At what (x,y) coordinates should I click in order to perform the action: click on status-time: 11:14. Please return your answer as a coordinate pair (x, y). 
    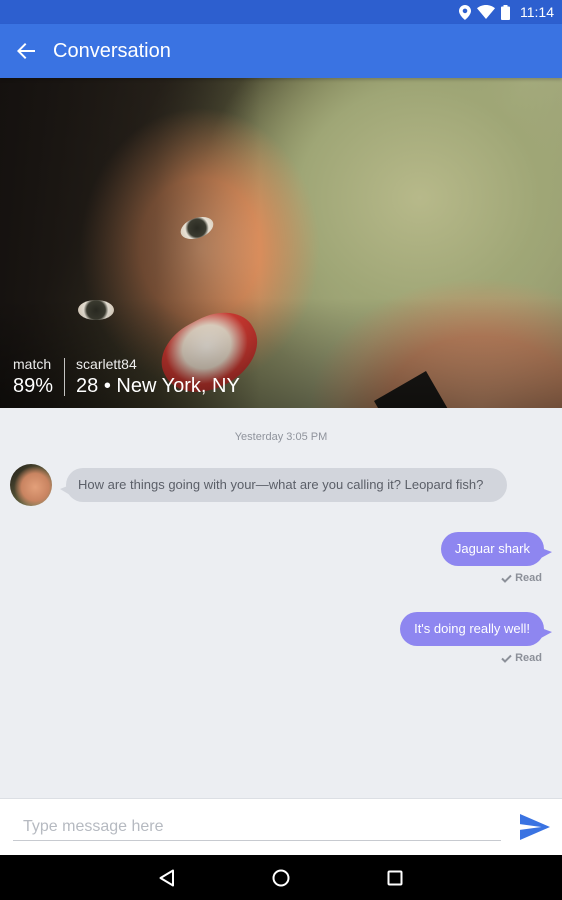
    Looking at the image, I should click on (537, 12).